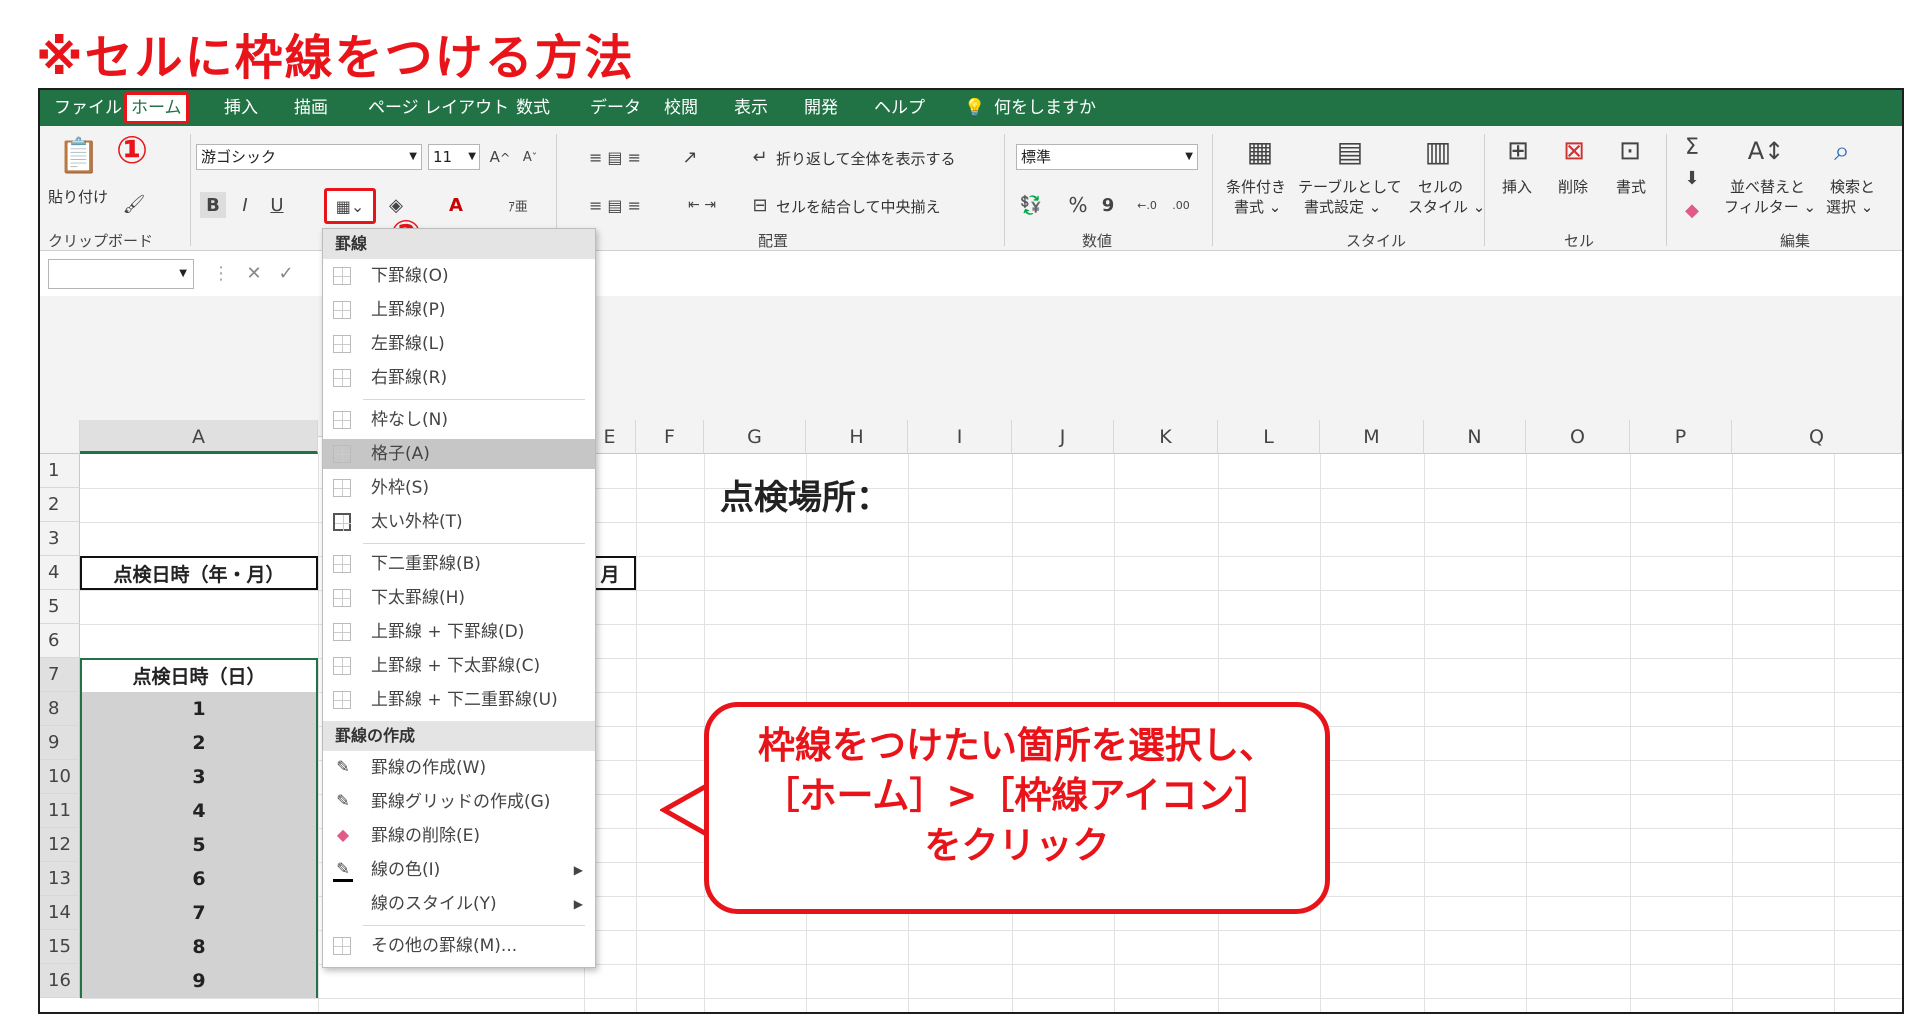 The image size is (1920, 1027). Describe the element at coordinates (60, 811) in the screenshot. I see `row-header: 11` at that location.